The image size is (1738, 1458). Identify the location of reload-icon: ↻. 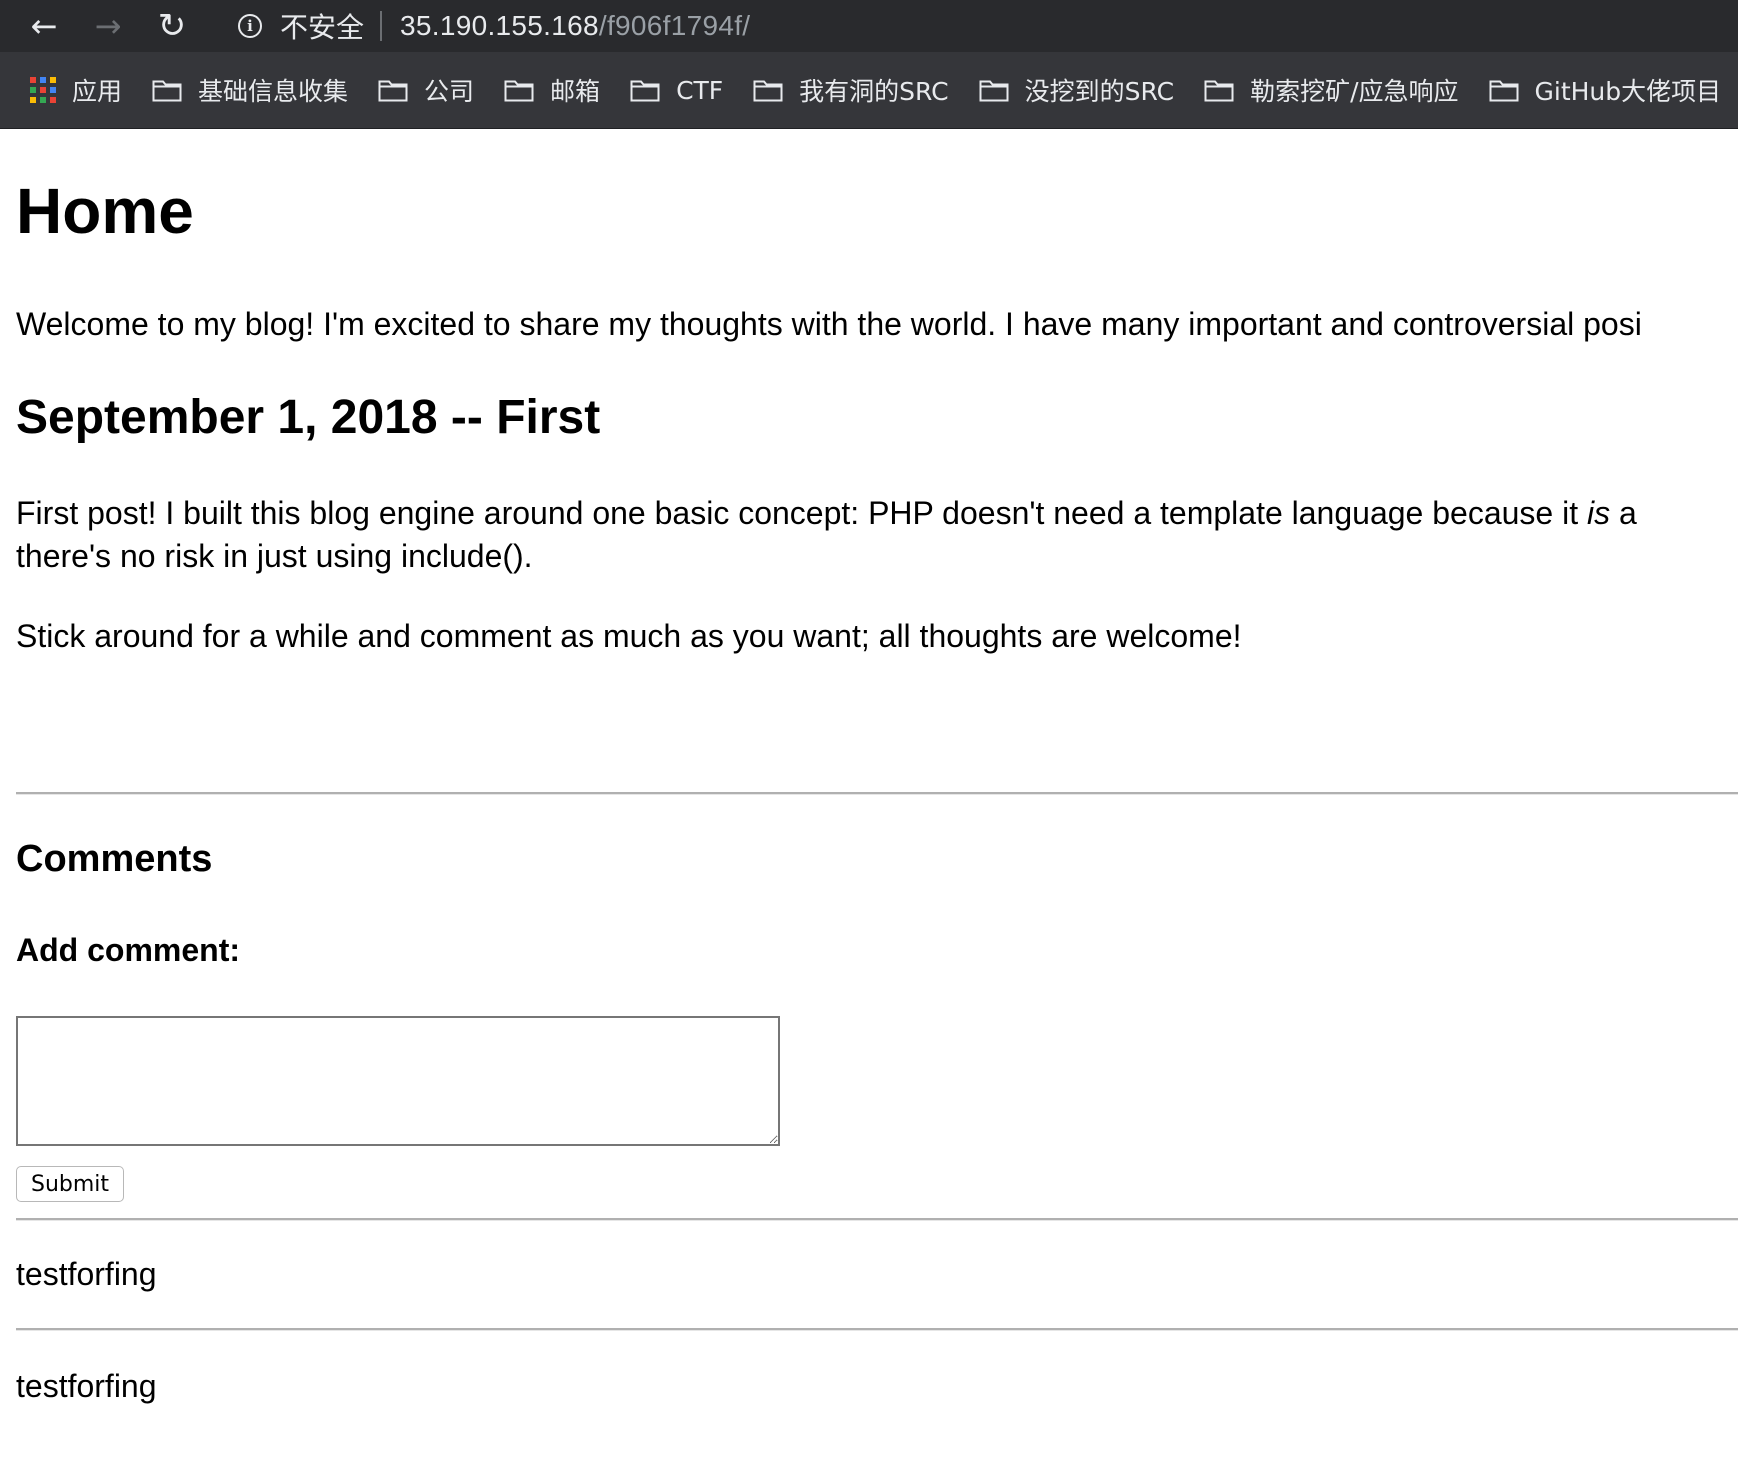
(172, 26).